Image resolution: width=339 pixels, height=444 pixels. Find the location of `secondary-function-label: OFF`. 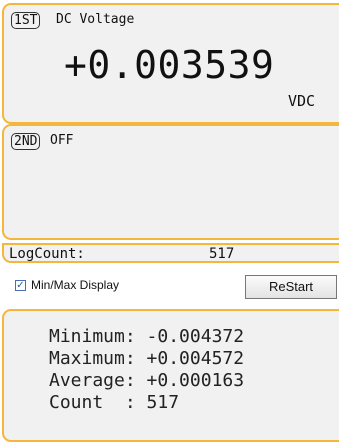

secondary-function-label: OFF is located at coordinates (62, 140).